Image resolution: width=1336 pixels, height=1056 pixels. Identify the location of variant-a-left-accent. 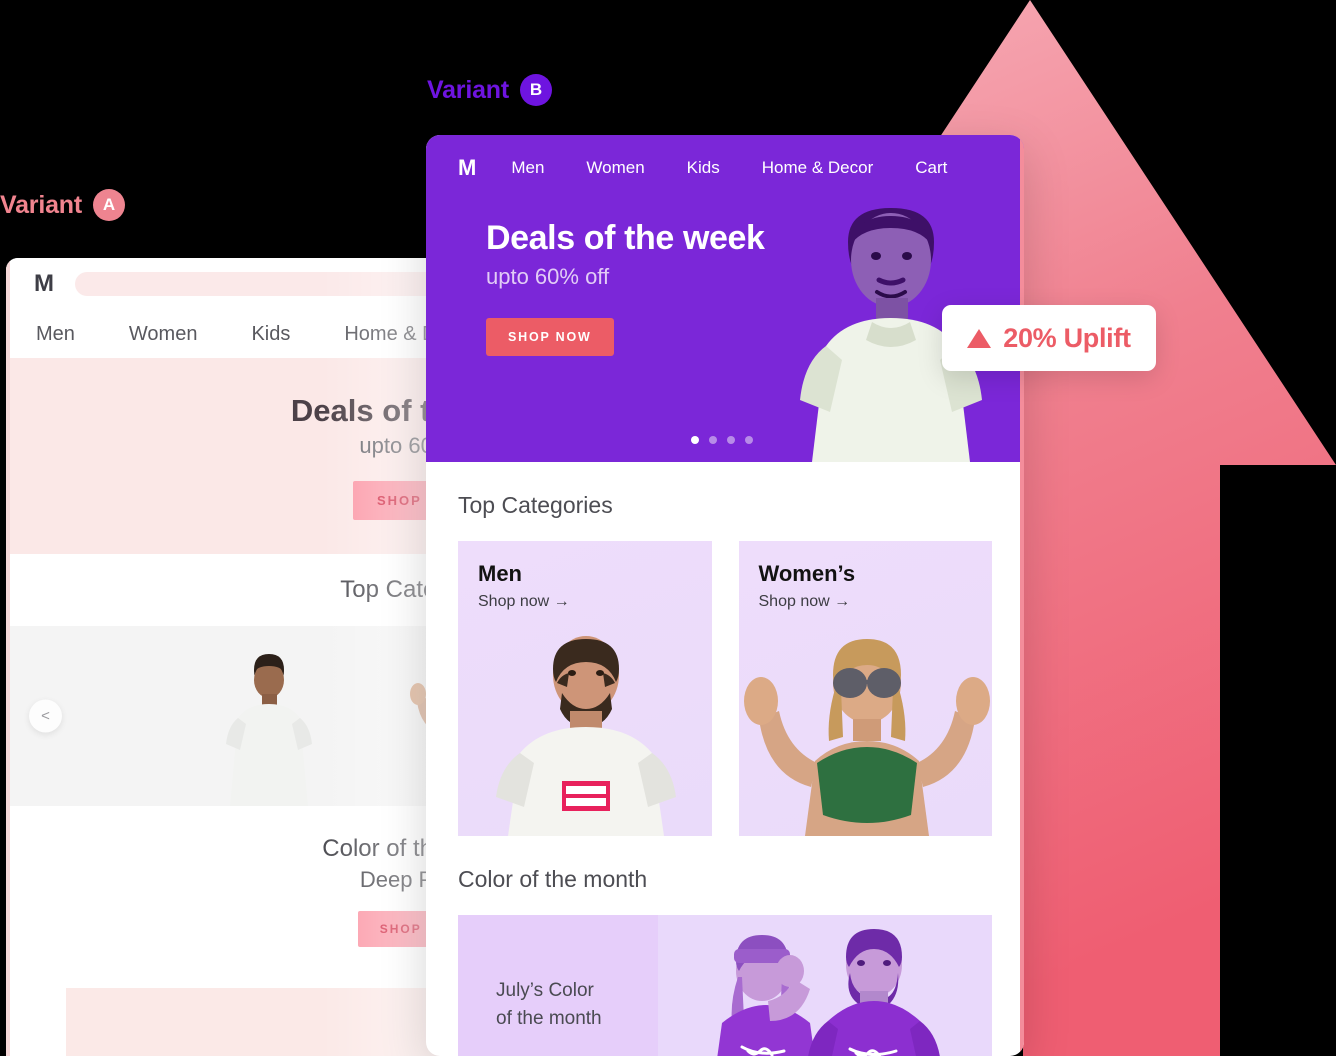
(8, 657).